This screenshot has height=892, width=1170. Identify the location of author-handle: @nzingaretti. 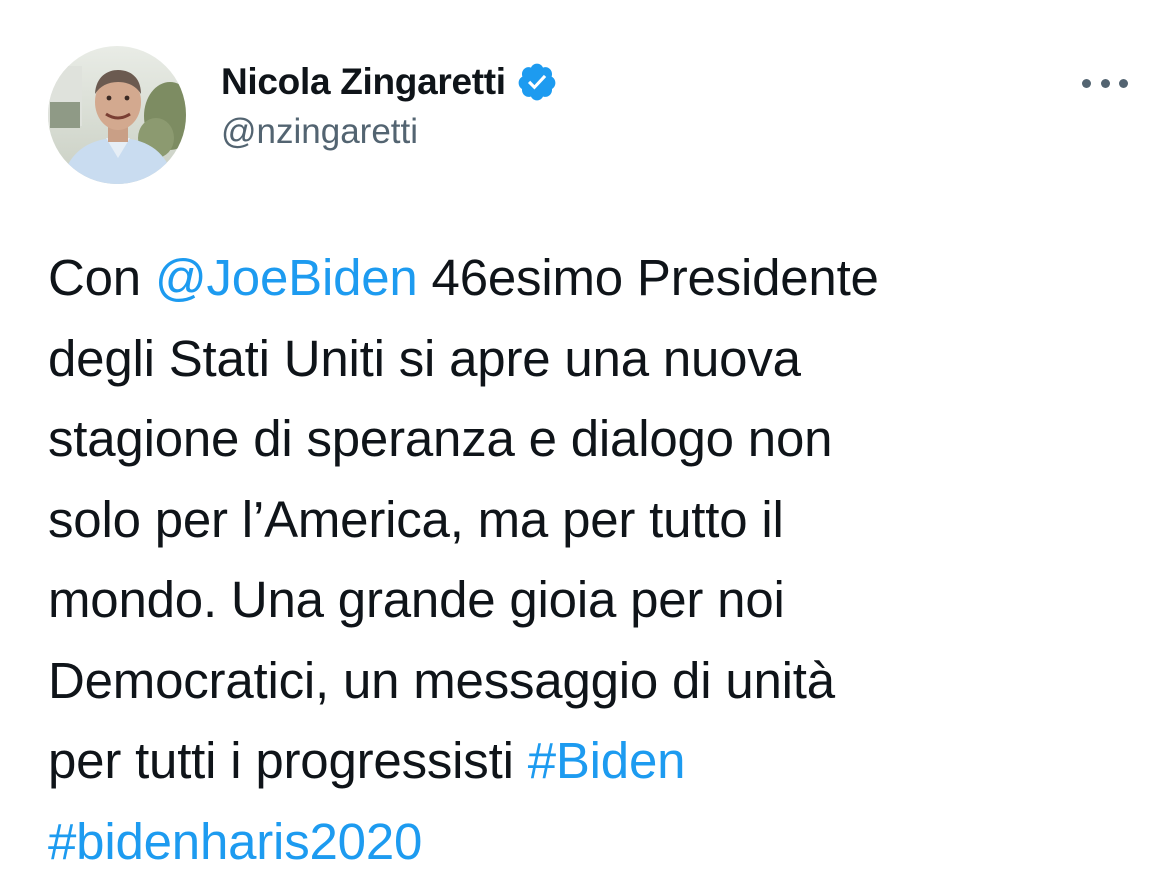
(389, 132).